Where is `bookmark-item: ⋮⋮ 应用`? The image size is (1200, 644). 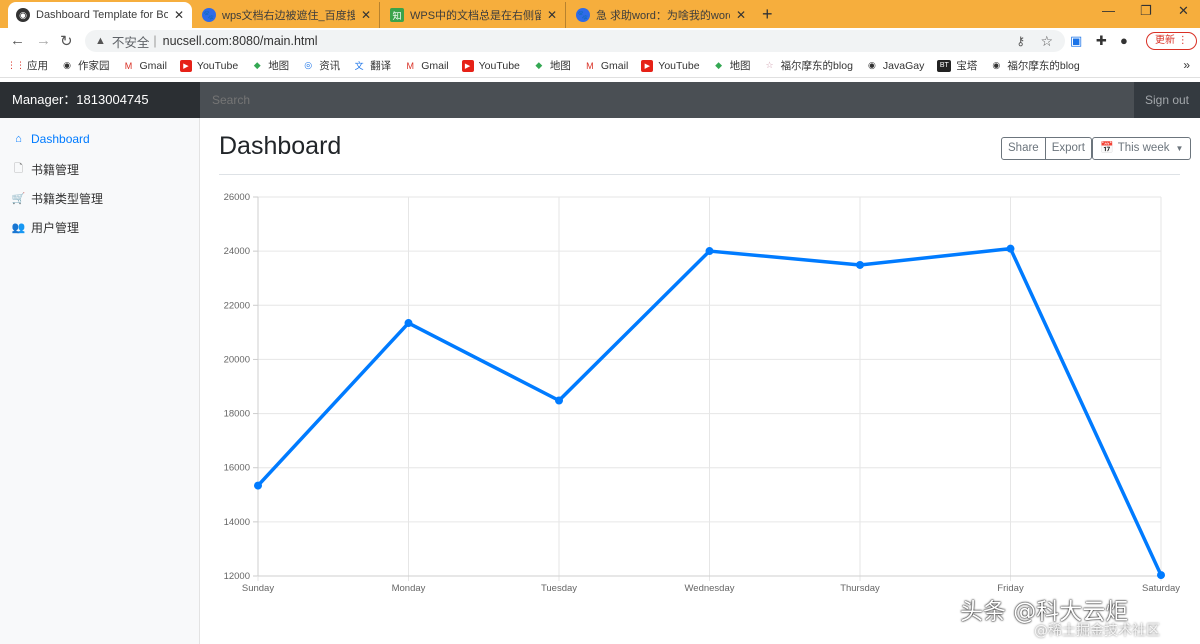
bookmark-item: ⋮⋮ 应用 is located at coordinates (27, 65).